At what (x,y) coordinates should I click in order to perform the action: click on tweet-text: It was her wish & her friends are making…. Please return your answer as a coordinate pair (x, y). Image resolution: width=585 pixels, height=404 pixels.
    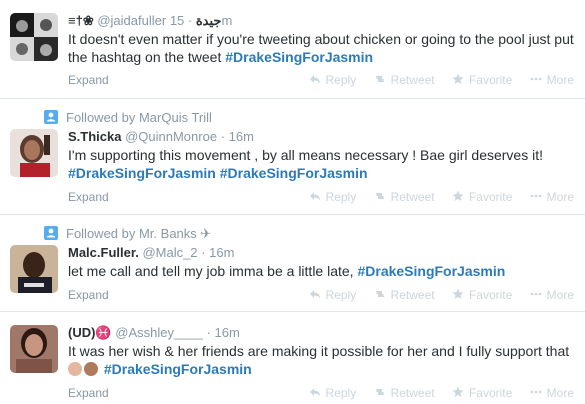
    Looking at the image, I should click on (322, 360).